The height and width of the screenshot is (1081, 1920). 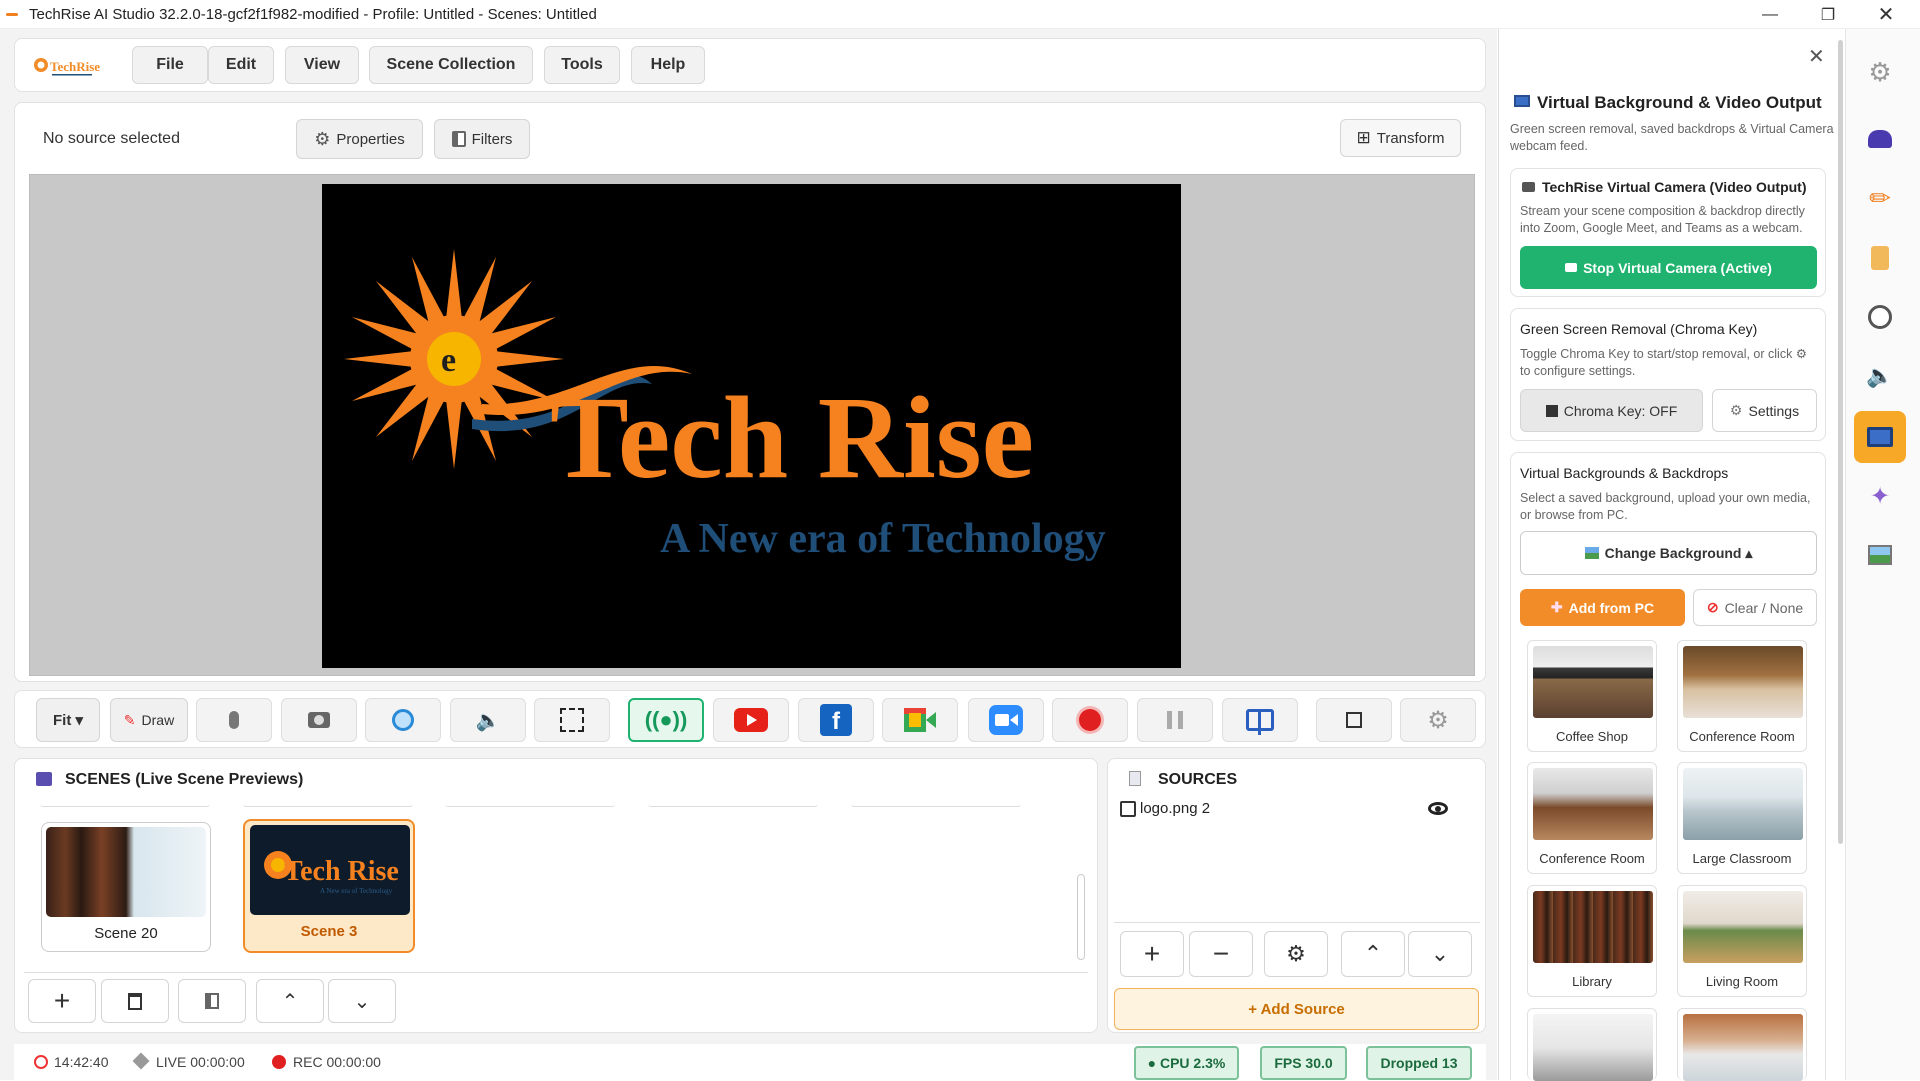 I want to click on bedroom-thumbnail, so click(x=1593, y=1047).